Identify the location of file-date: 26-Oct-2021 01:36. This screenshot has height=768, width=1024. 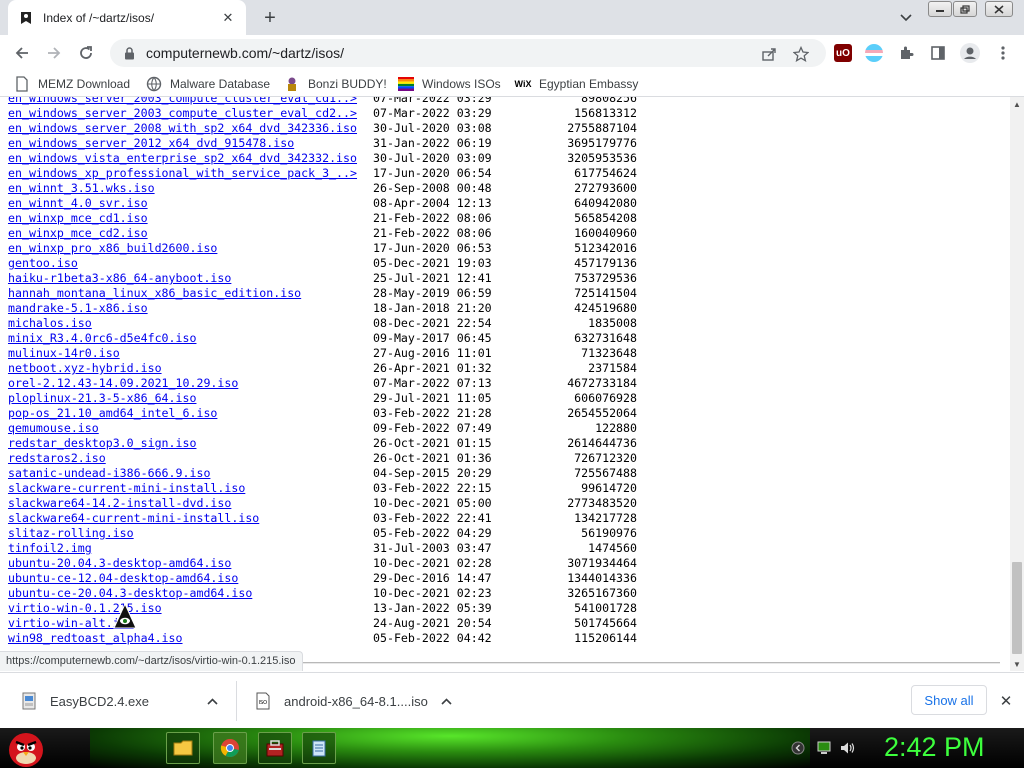
(432, 458).